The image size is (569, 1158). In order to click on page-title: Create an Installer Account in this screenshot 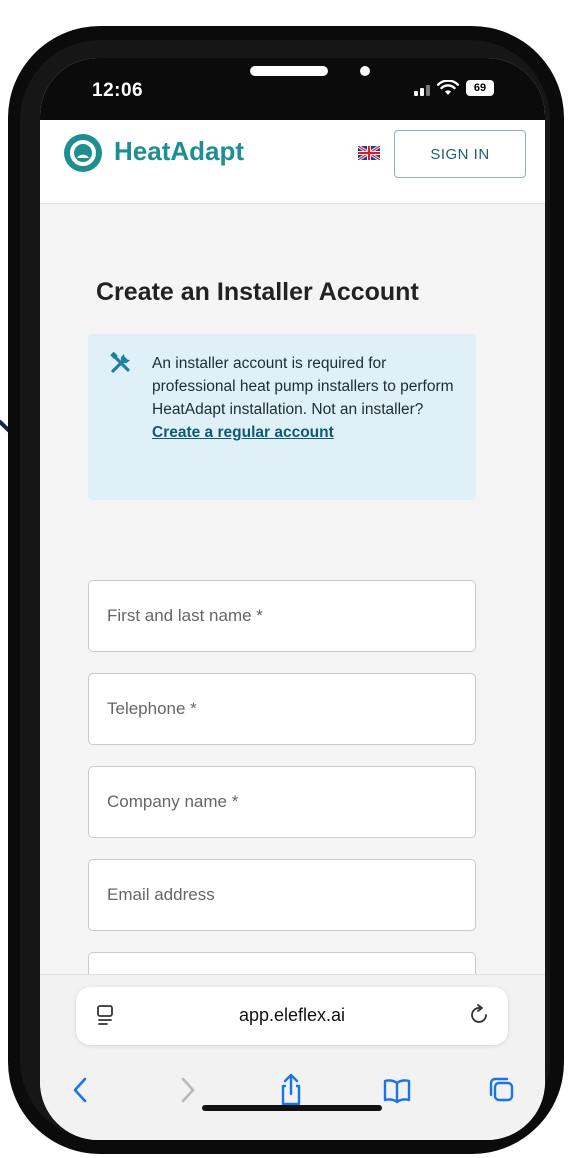, I will do `click(257, 292)`.